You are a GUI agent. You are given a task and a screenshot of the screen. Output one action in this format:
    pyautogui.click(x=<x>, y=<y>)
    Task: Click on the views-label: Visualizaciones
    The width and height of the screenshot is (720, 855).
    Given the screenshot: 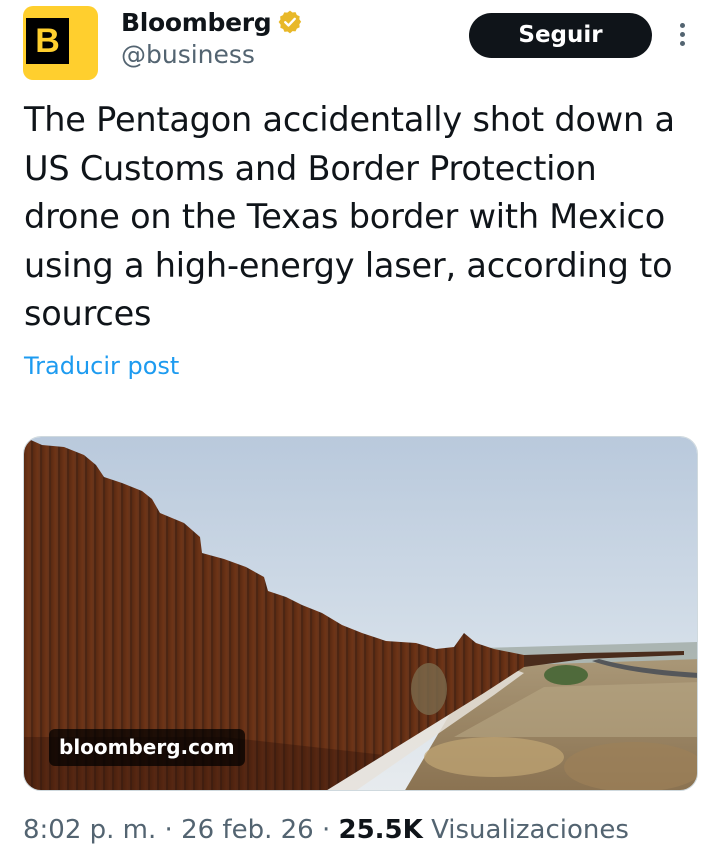 What is the action you would take?
    pyautogui.click(x=530, y=830)
    